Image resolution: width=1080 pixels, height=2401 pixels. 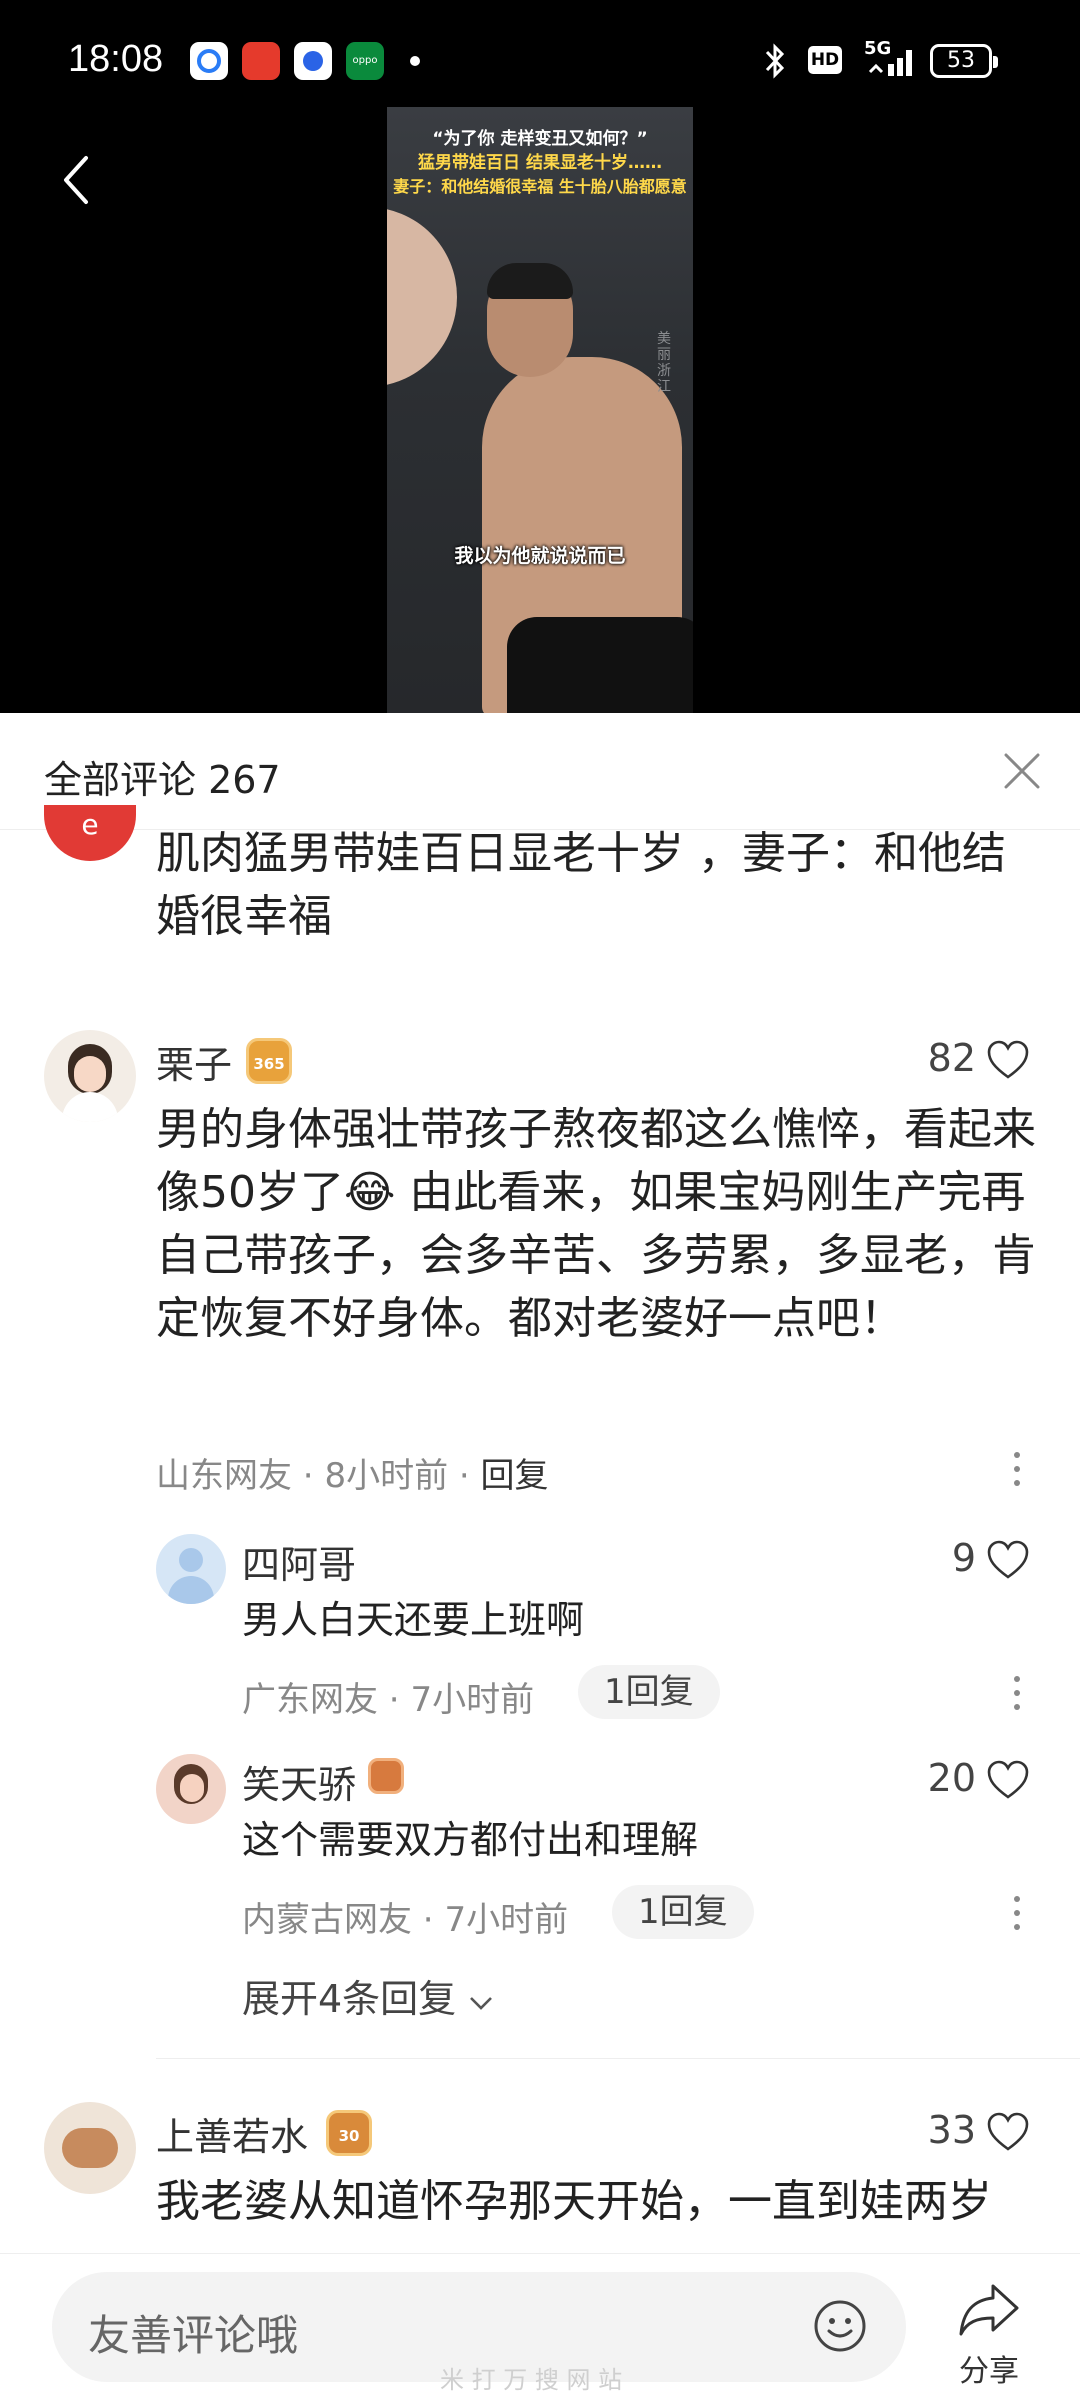 I want to click on post-description: 肌肉猛男带娃百日显老十岁 ，妻子：和他结婚很幸福, so click(x=581, y=885).